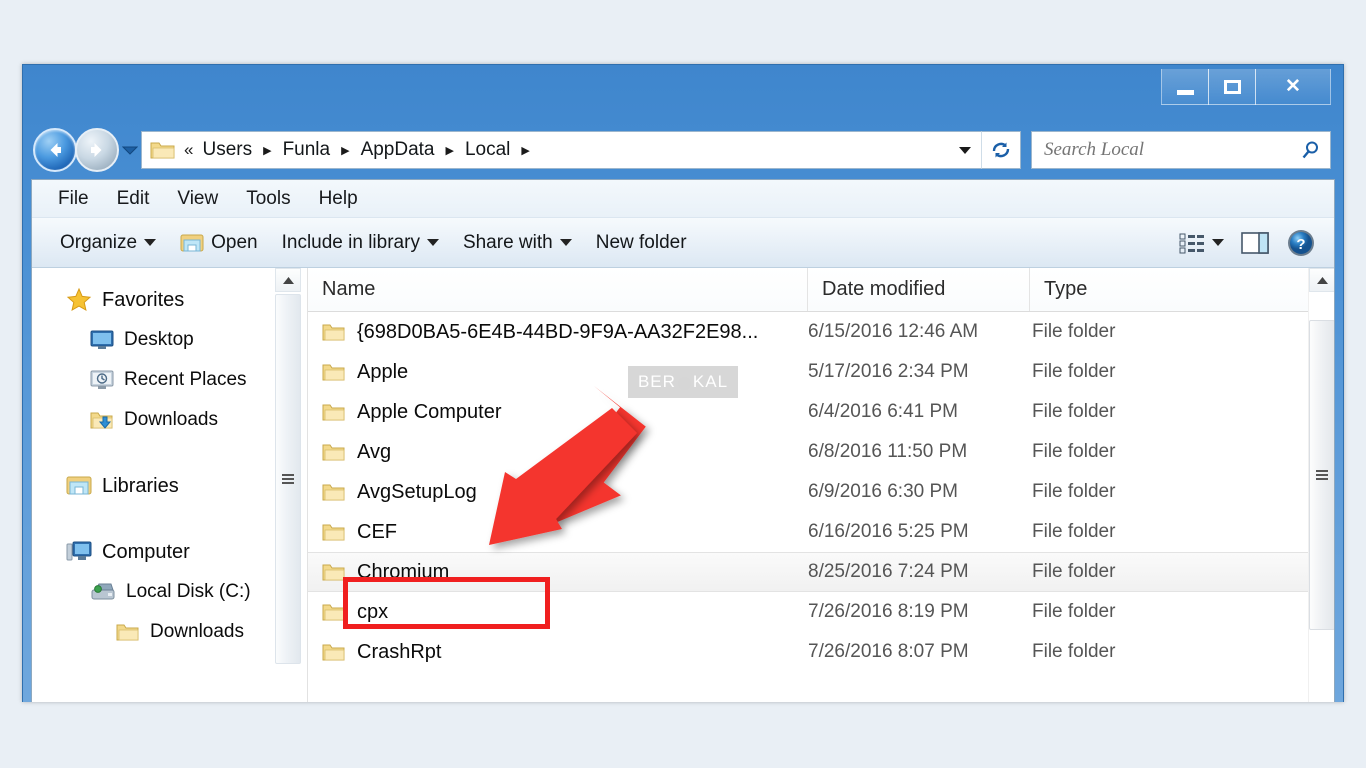 This screenshot has width=1366, height=768. I want to click on breadcrumb-item-users: Users, so click(227, 150).